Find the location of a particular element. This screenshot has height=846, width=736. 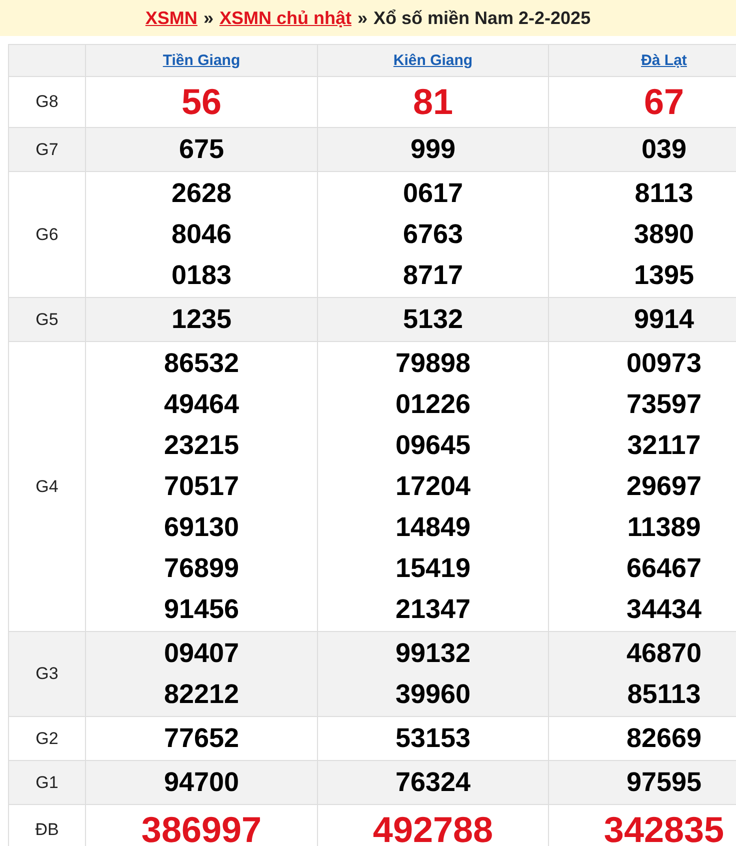

prize-number: 53153 is located at coordinates (433, 738).